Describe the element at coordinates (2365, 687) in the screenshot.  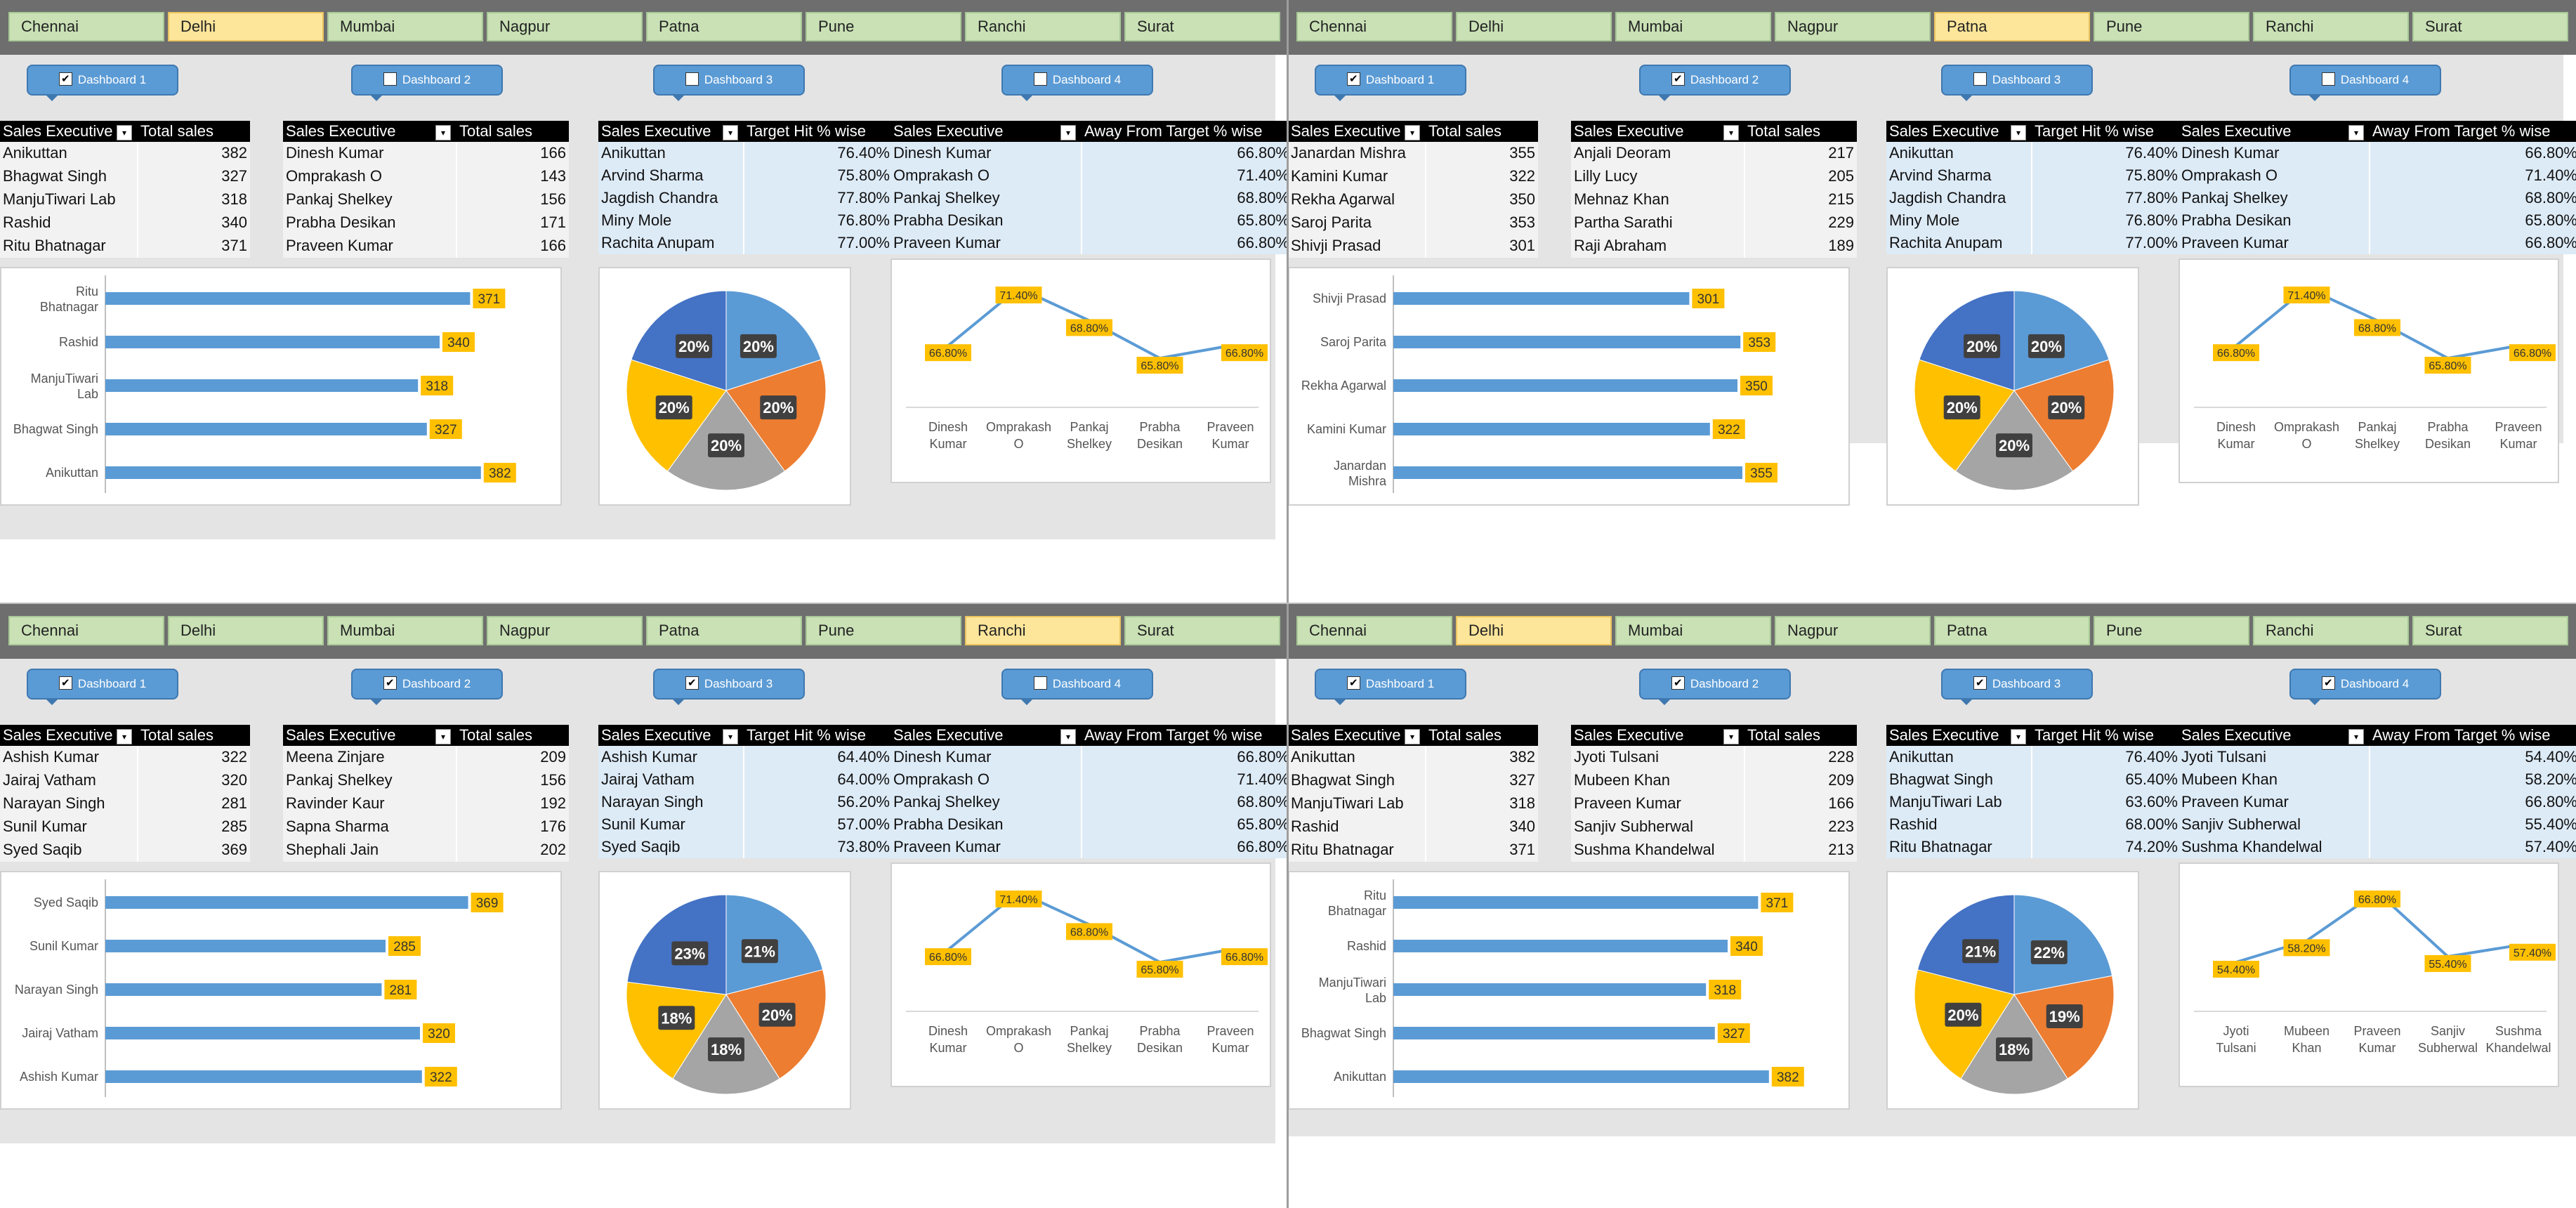
I see `dashboard-4-button: ✔ Dashboard 4` at that location.